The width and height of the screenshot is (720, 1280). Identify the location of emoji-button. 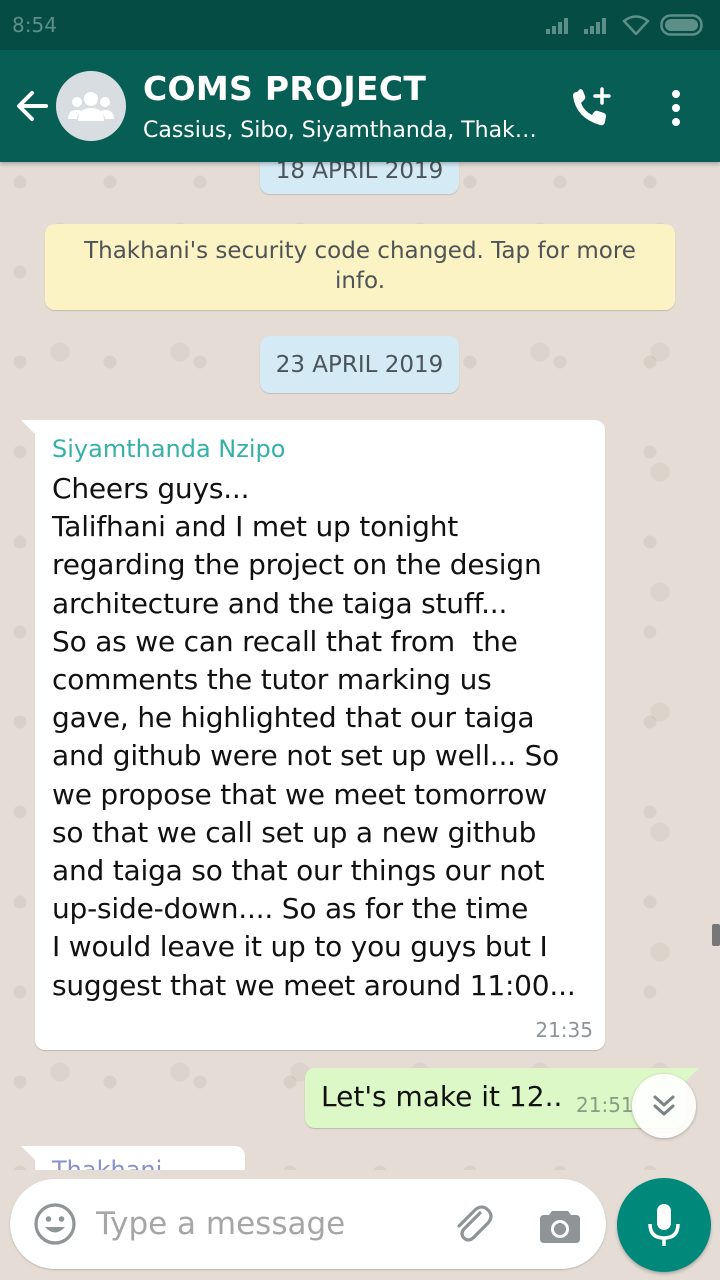
(55, 1224).